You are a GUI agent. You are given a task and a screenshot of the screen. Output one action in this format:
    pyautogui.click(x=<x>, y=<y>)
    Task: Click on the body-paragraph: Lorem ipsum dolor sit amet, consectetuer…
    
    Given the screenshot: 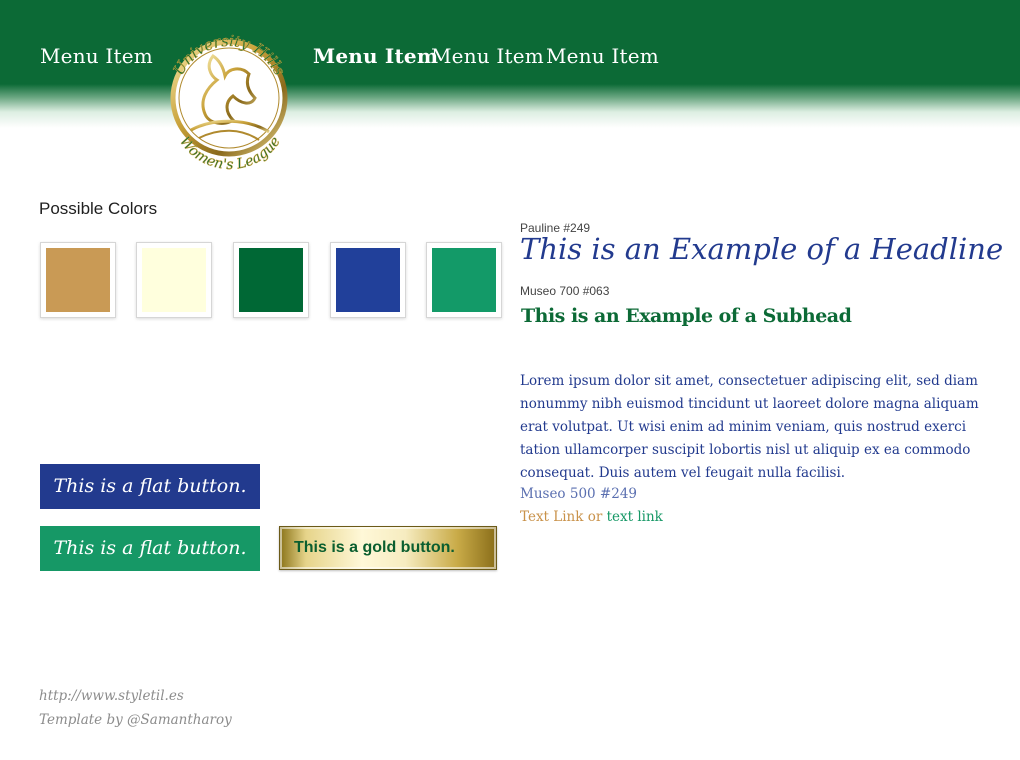 What is the action you would take?
    pyautogui.click(x=749, y=427)
    